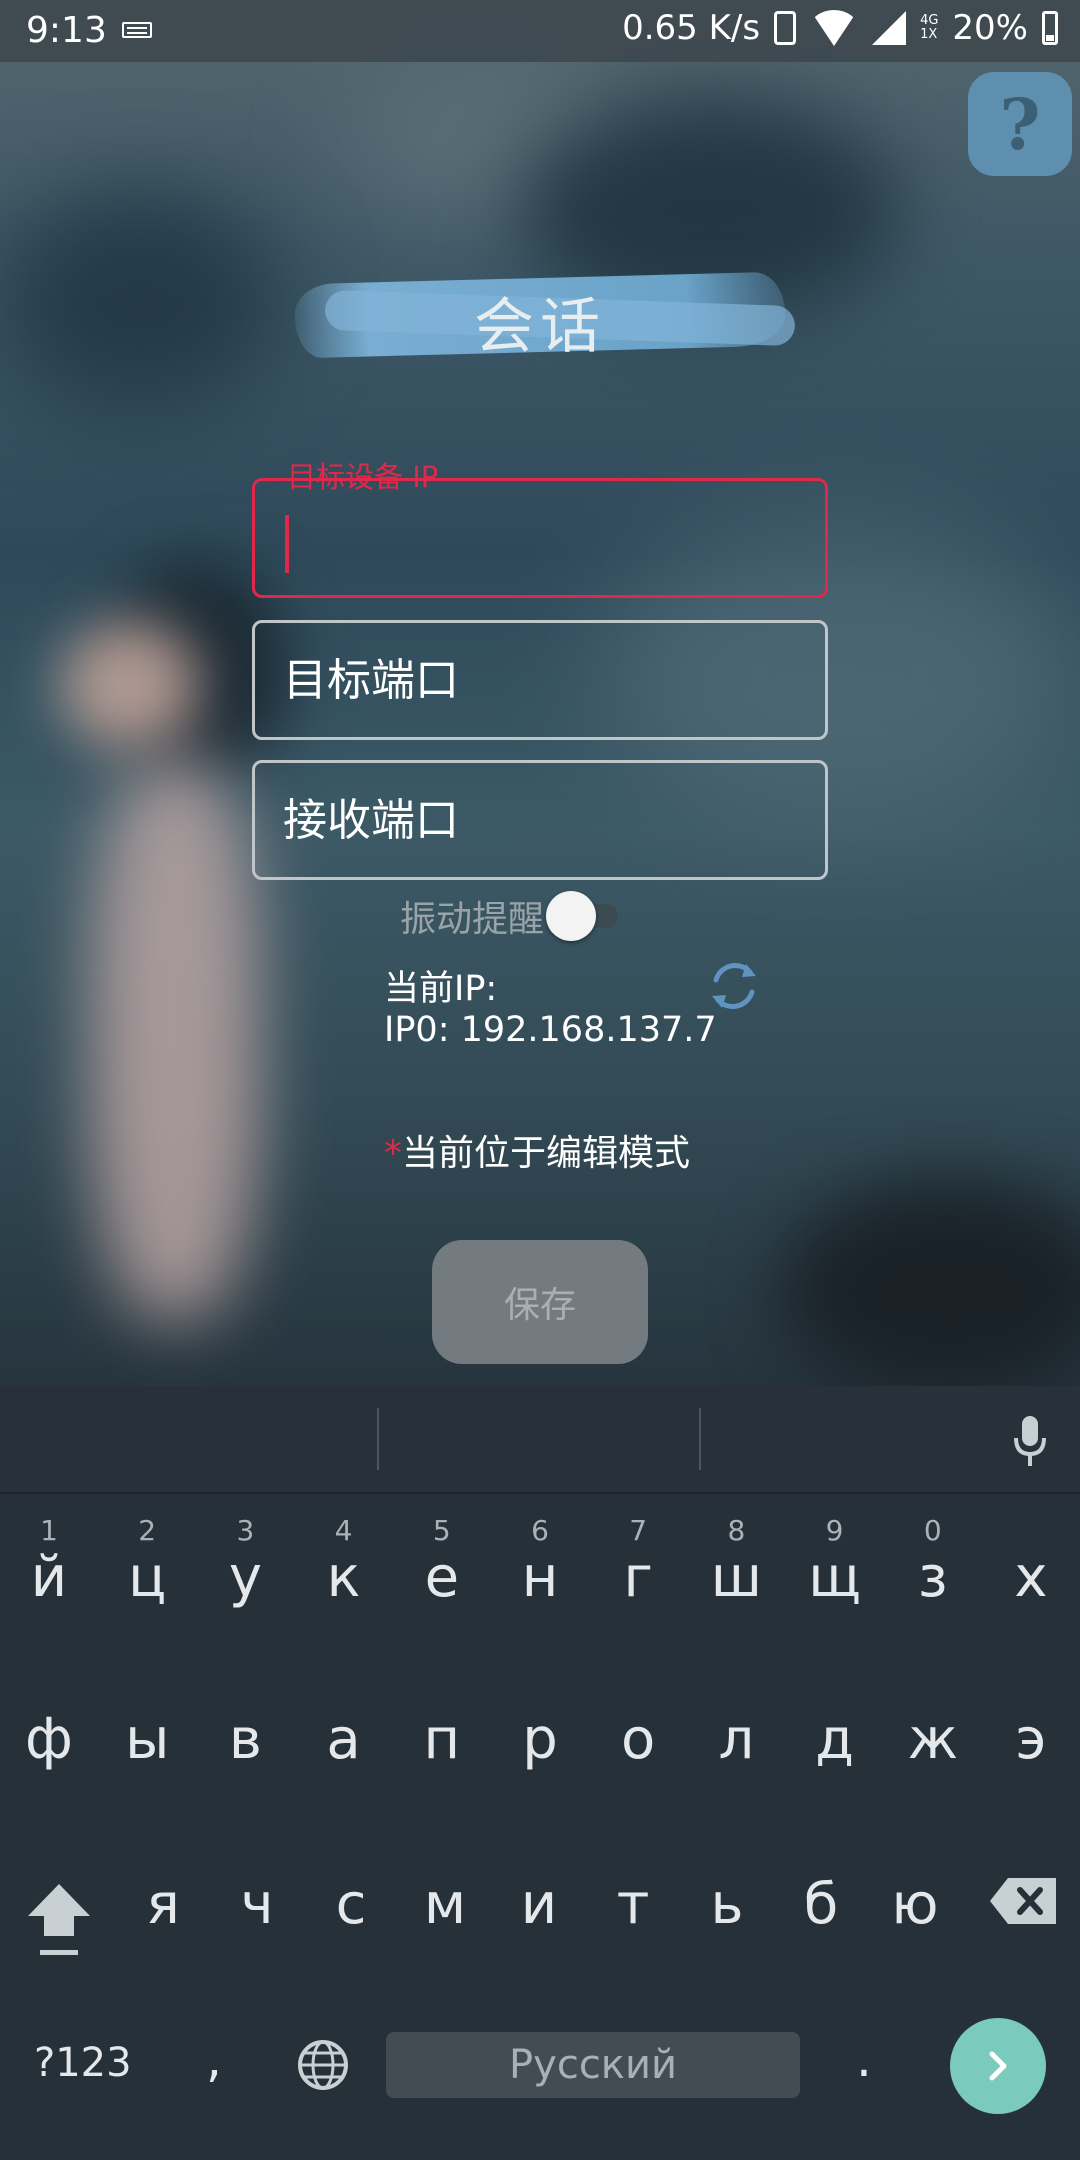  I want to click on key-label: н, so click(540, 1577).